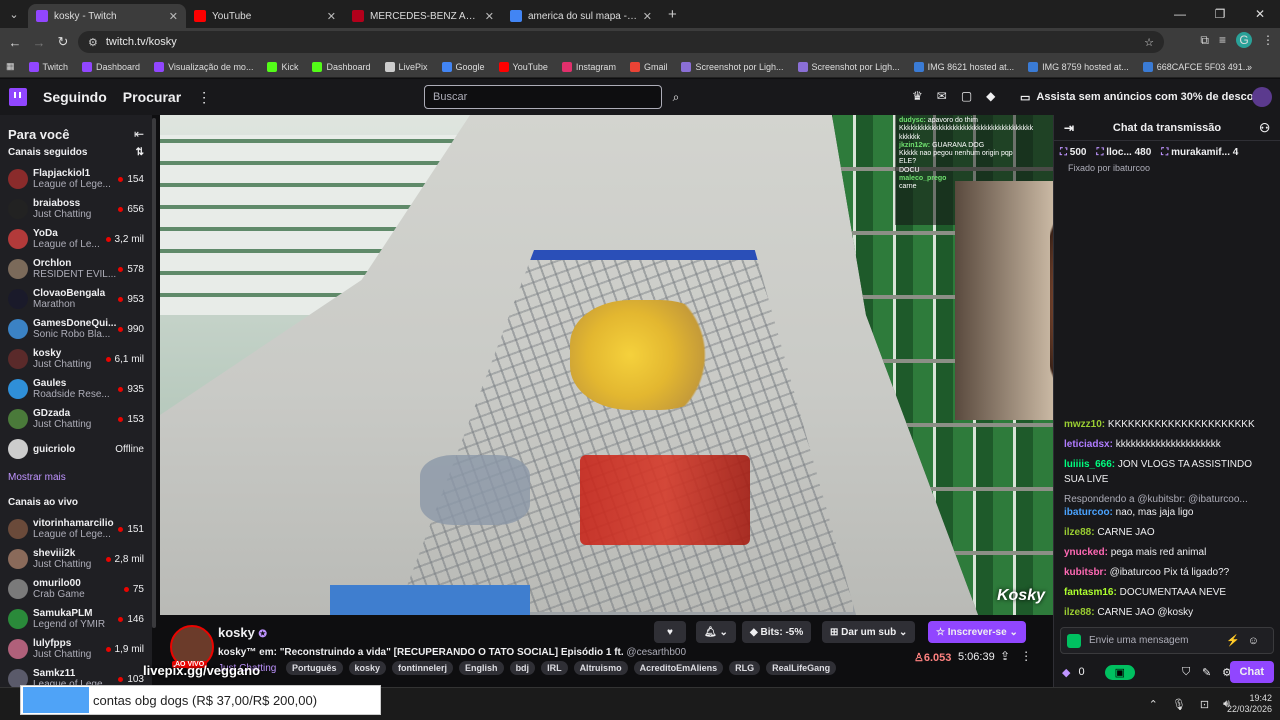 Image resolution: width=1280 pixels, height=720 pixels. Describe the element at coordinates (1237, 641) in the screenshot. I see `bits-cheer-icon: ⚡` at that location.